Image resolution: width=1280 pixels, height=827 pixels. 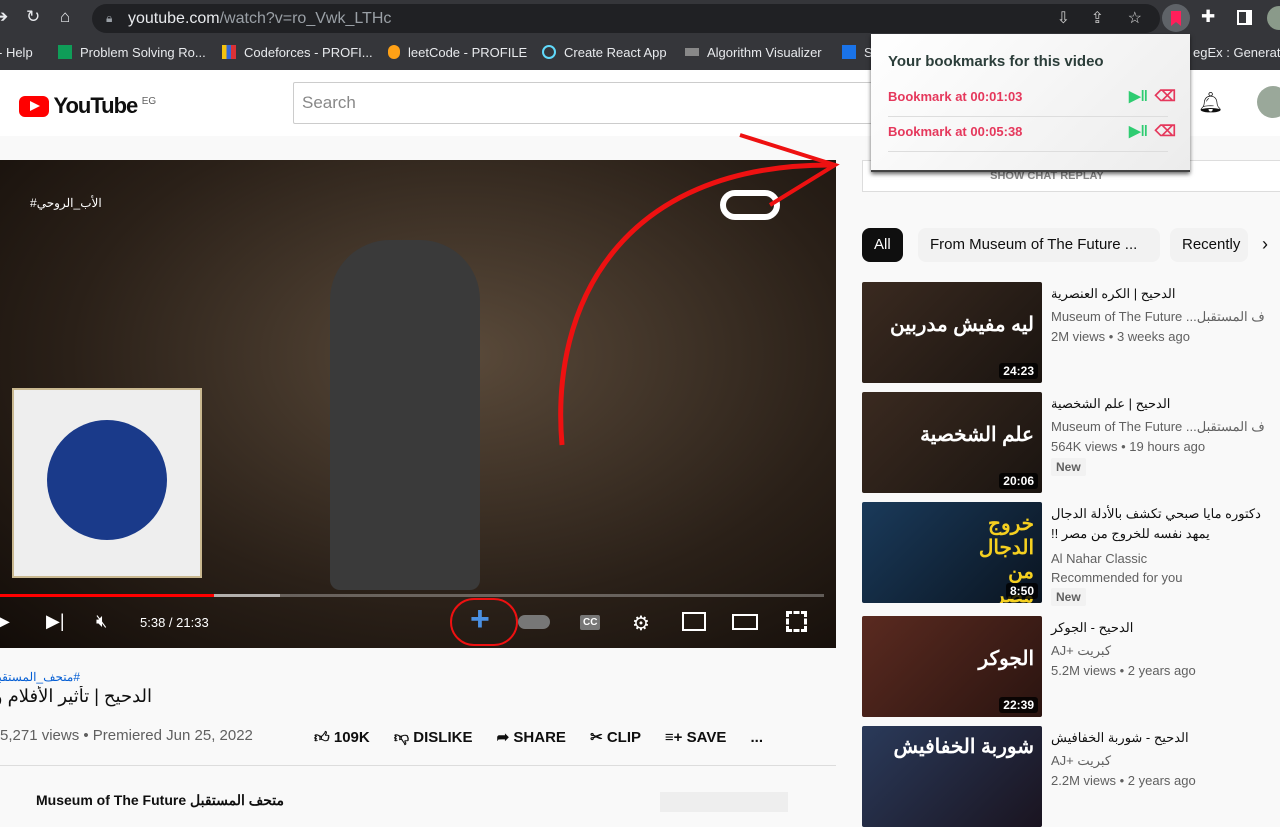 I want to click on bookmark-algorithm-visualizer: Algorithm Visualizer, so click(x=753, y=52).